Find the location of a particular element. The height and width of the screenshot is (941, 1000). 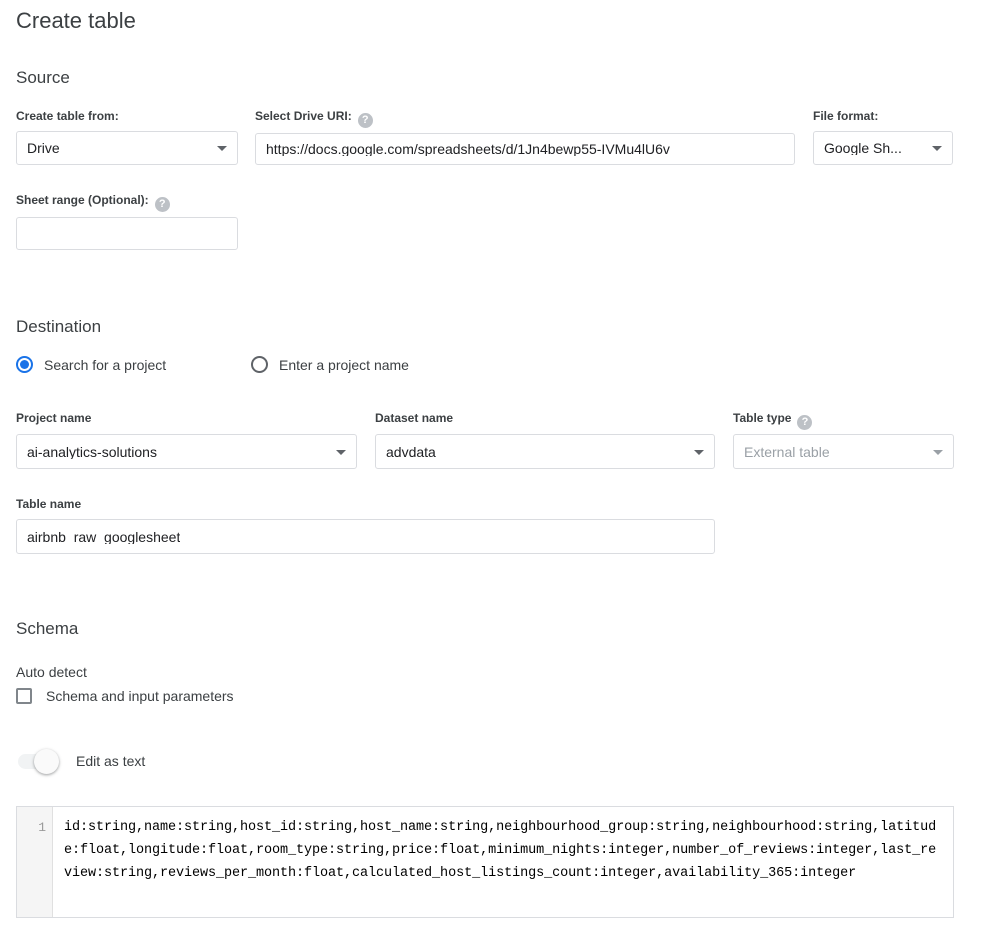

sheet-range-label-text: Sheet range (Optional): is located at coordinates (82, 200).